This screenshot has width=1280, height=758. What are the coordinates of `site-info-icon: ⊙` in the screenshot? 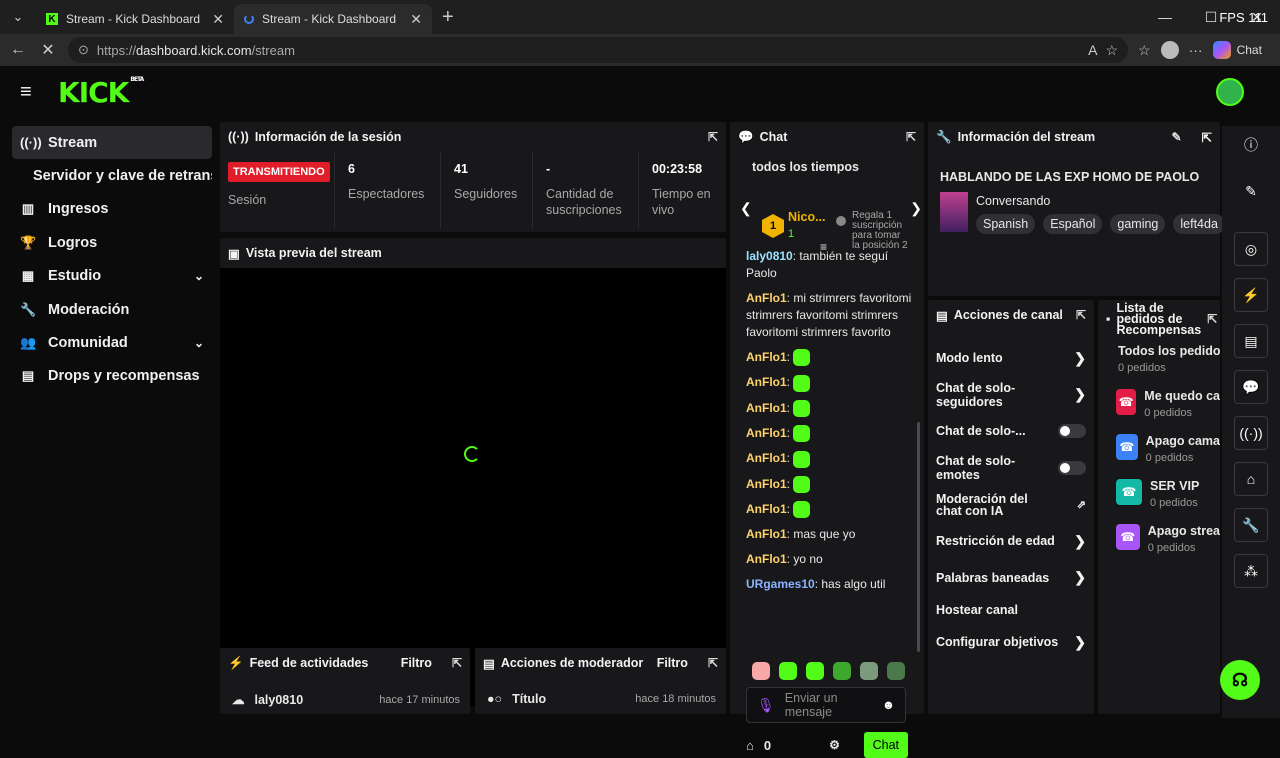 It's located at (83, 50).